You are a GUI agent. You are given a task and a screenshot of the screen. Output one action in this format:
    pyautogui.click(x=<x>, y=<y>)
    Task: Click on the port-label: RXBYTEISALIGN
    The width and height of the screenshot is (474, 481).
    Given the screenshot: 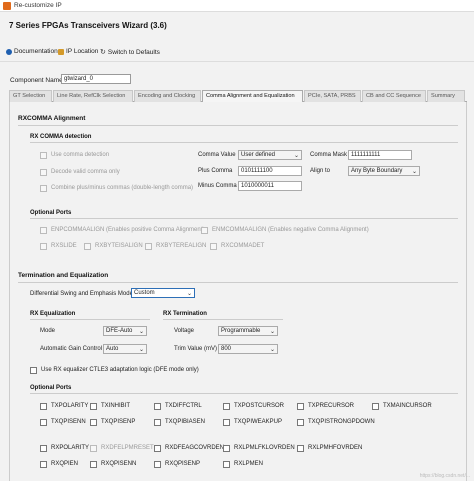 What is the action you would take?
    pyautogui.click(x=119, y=246)
    